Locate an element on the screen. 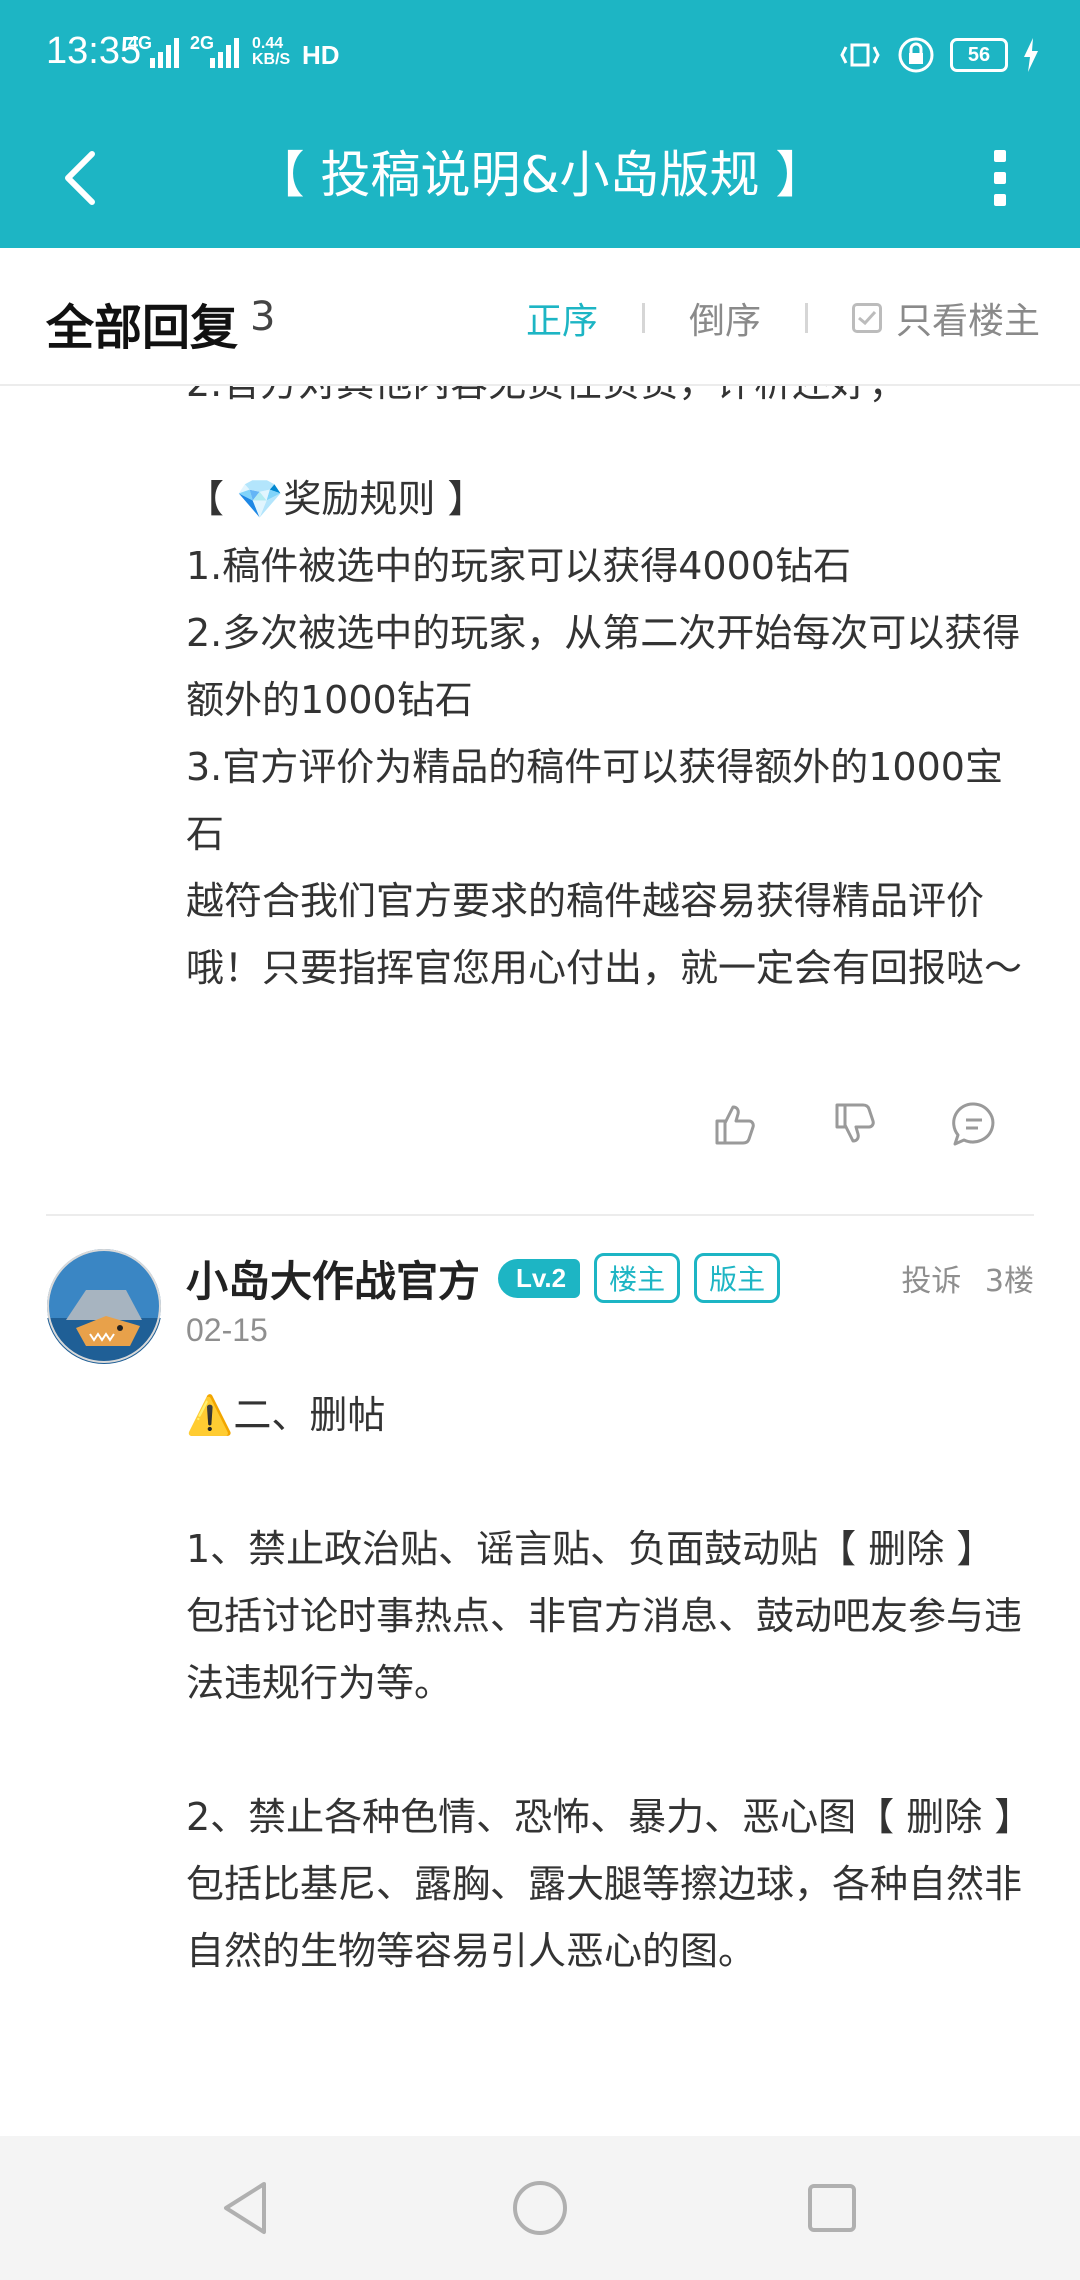 The image size is (1080, 2280). page-title: 【 投稿说明&小岛版规 】 is located at coordinates (540, 175).